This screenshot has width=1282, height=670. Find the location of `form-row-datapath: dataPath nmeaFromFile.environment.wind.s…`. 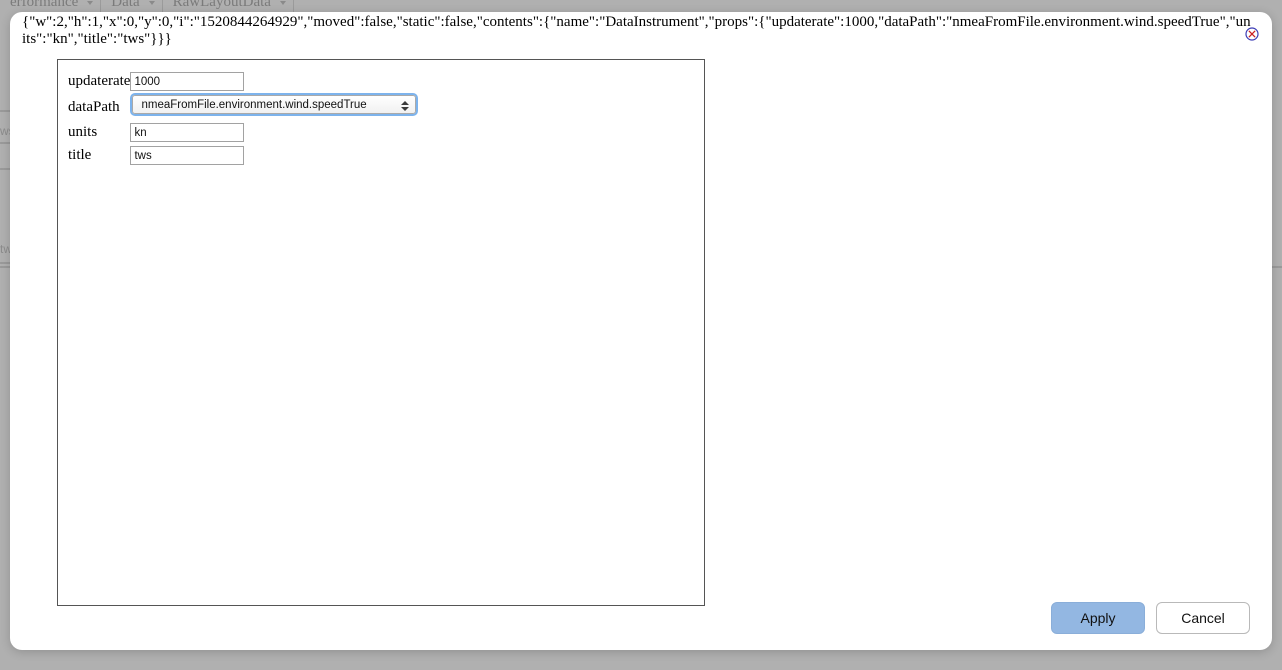

form-row-datapath: dataPath nmeaFromFile.environment.wind.s… is located at coordinates (243, 107).